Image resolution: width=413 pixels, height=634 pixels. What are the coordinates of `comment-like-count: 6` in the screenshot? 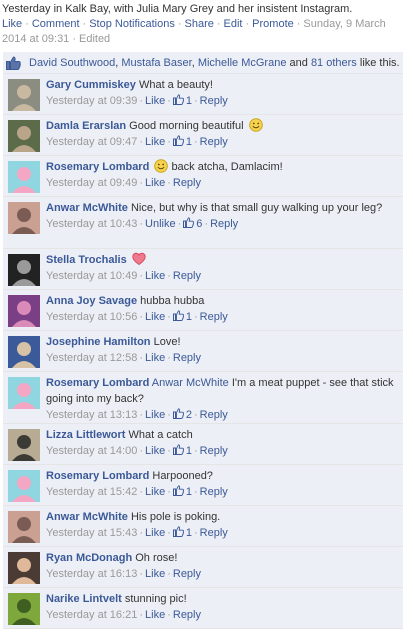 It's located at (192, 223).